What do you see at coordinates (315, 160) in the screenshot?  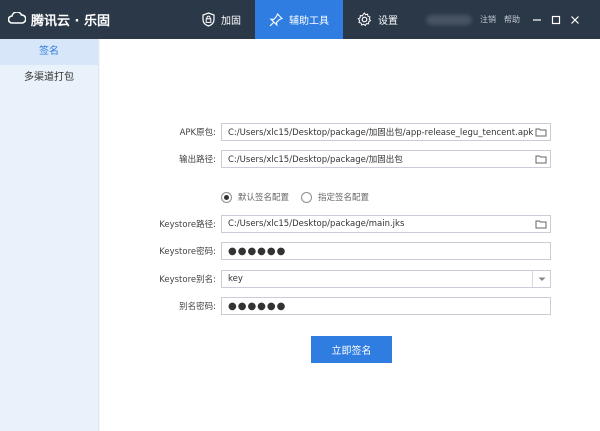 I see `output-path-value: C:/Users/xlc15/Desktop/package/加固出包` at bounding box center [315, 160].